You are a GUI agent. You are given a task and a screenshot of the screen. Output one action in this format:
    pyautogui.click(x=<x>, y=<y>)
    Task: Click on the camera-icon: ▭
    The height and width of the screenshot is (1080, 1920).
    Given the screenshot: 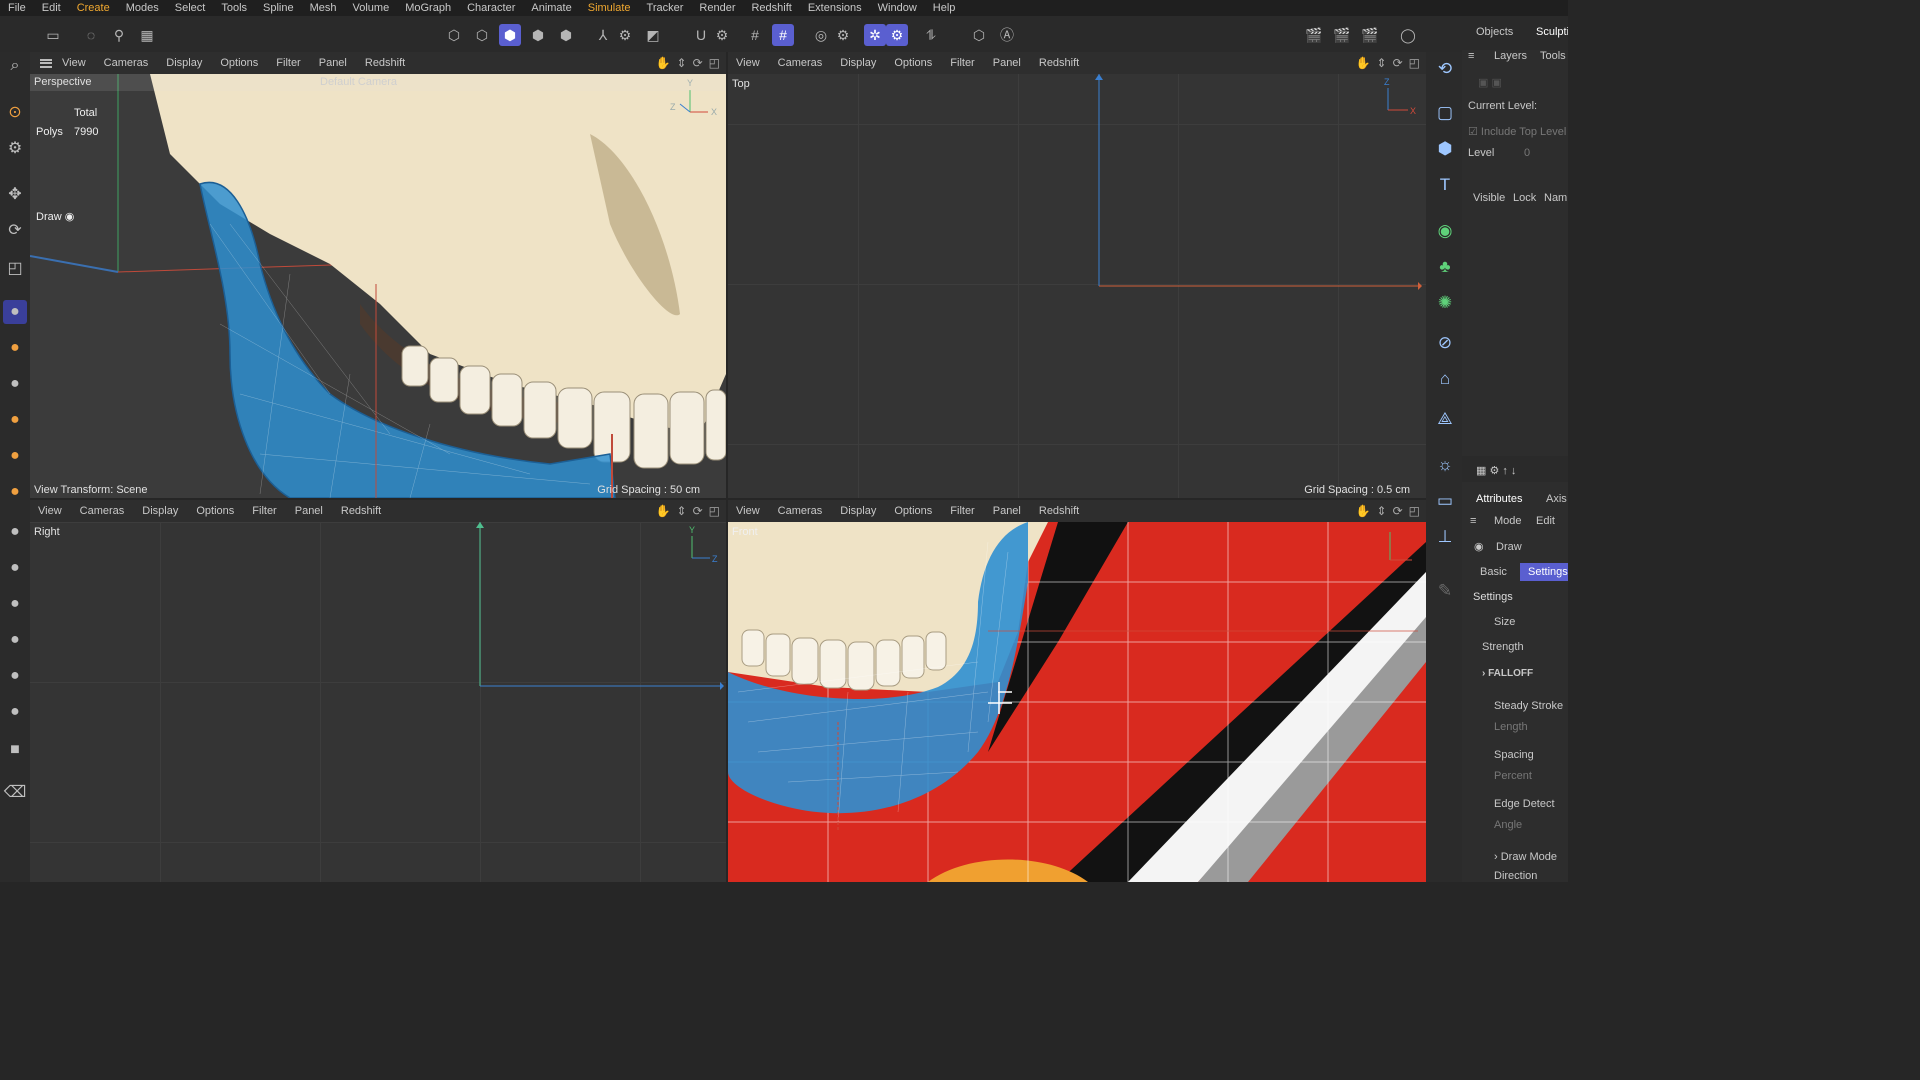 What is the action you would take?
    pyautogui.click(x=1445, y=501)
    